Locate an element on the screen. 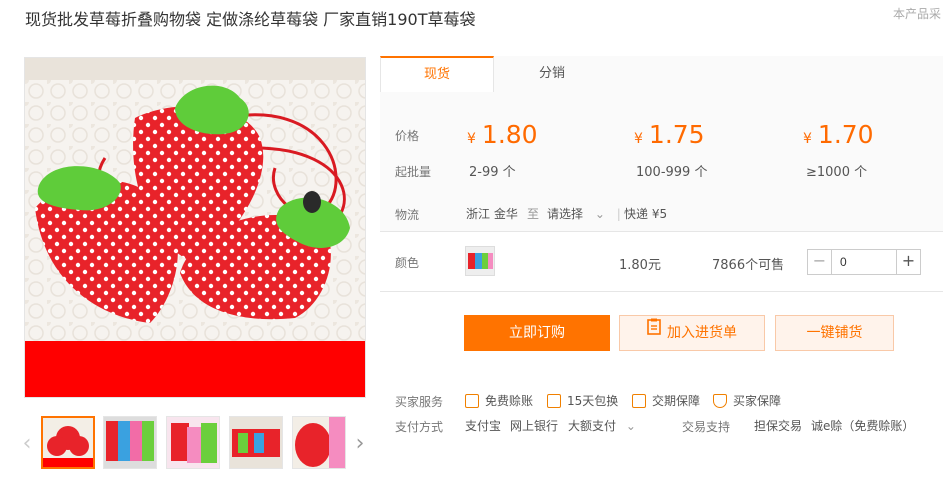  tab-in-stock: 现货 is located at coordinates (437, 74).